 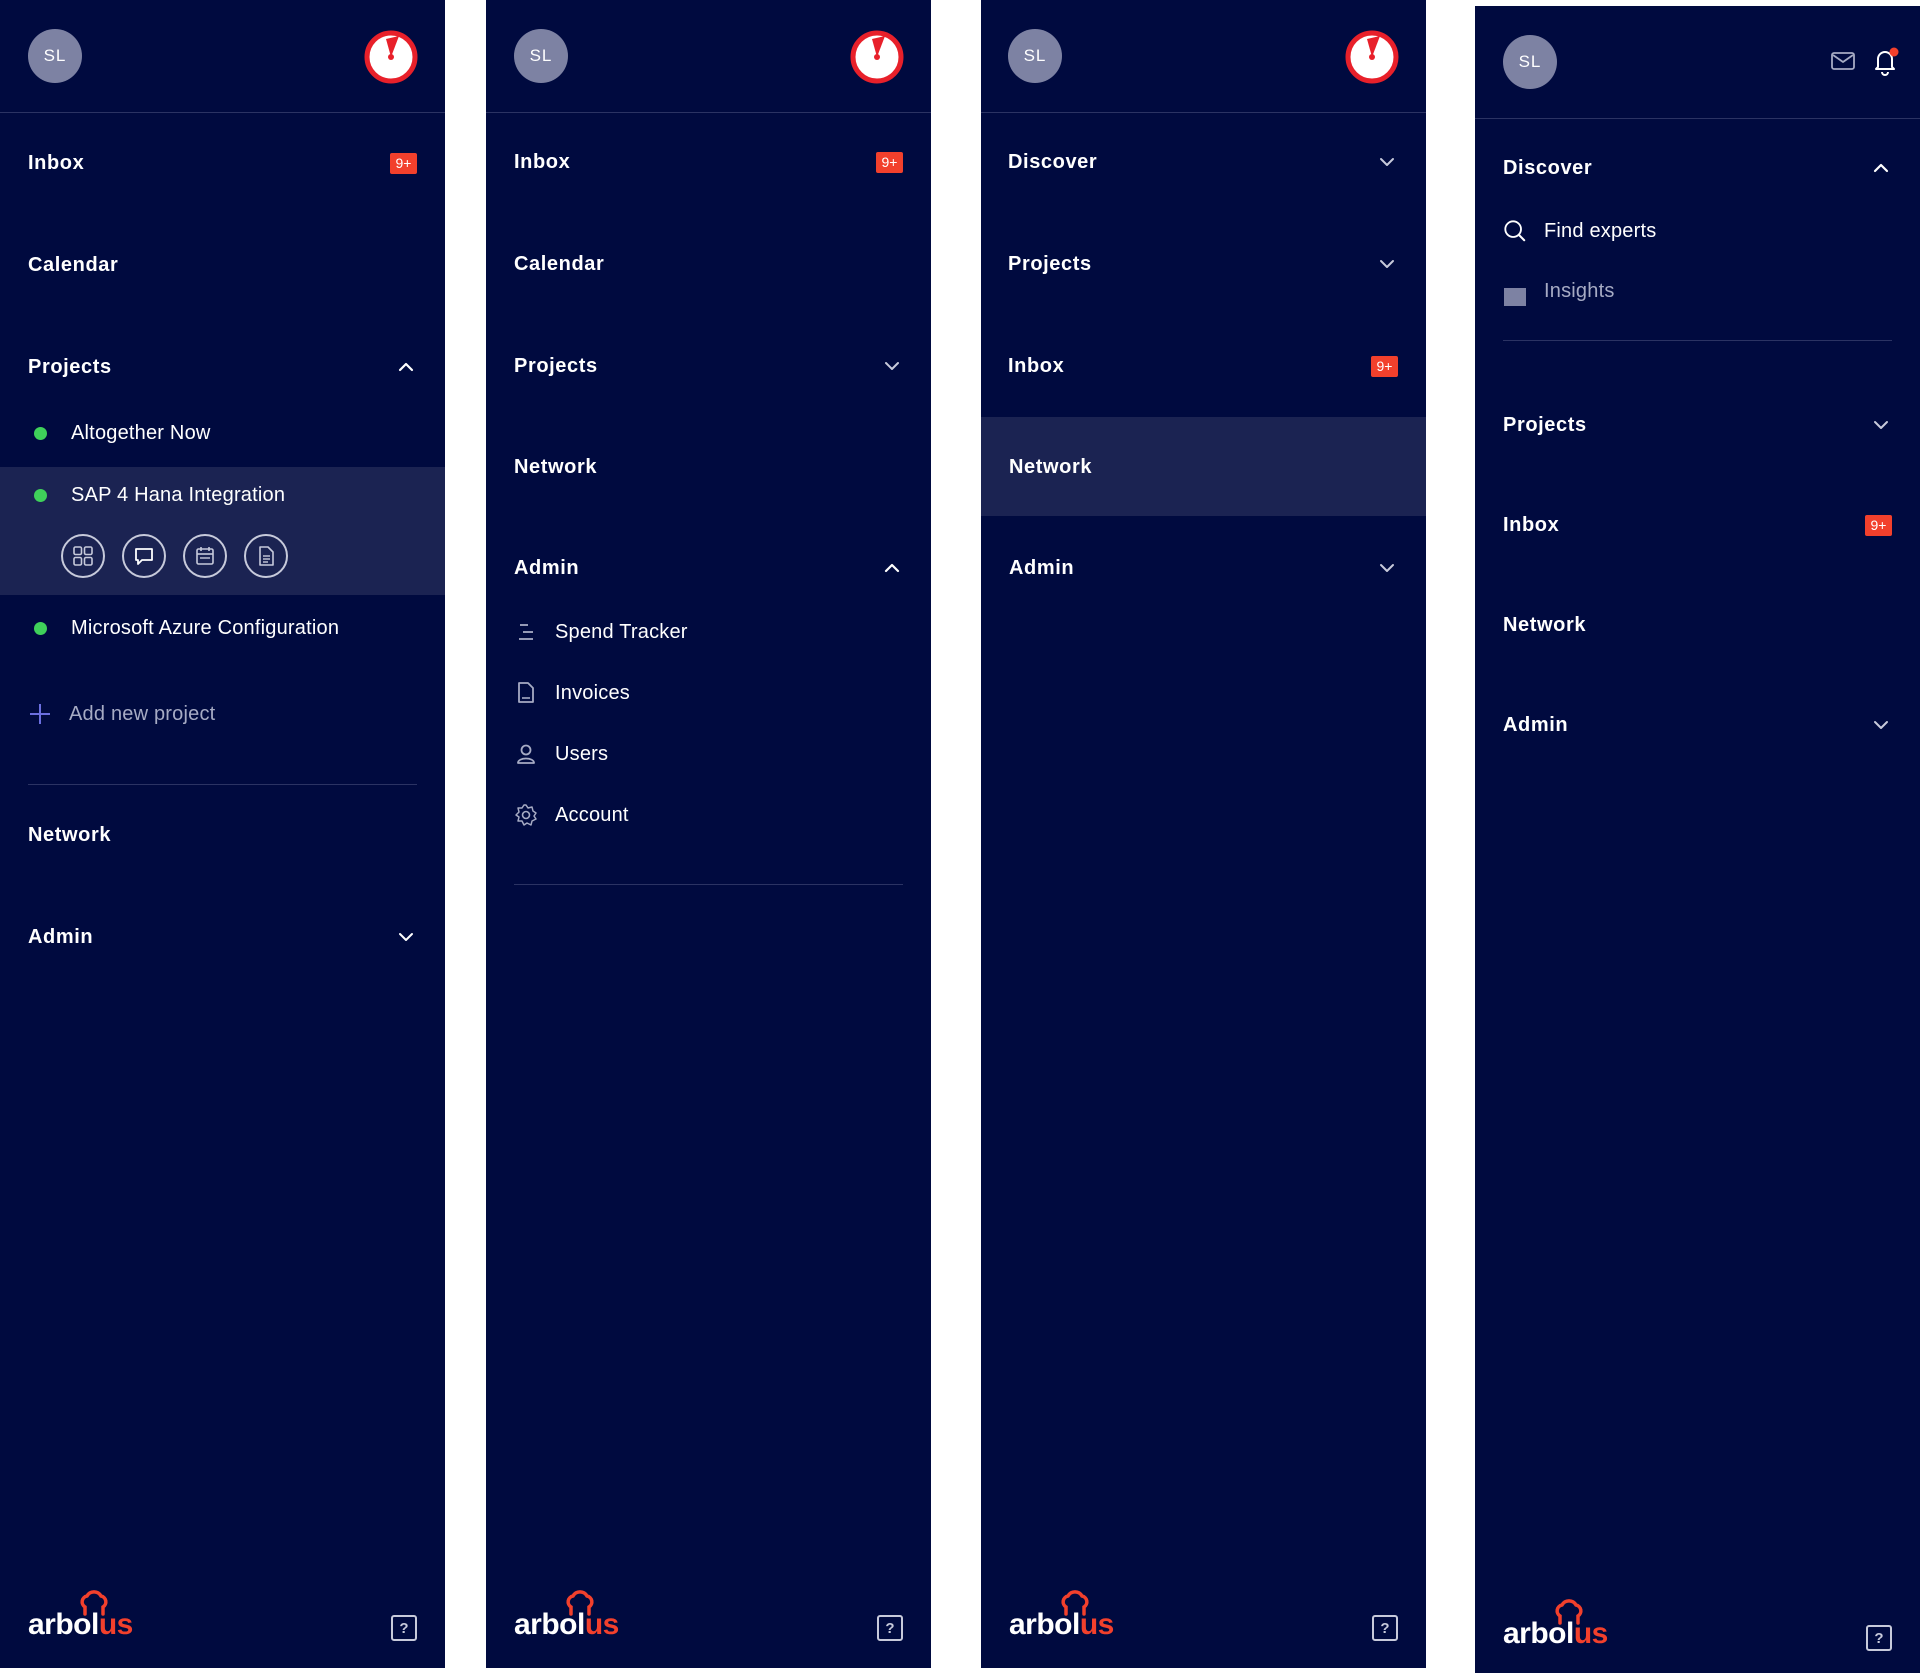 I want to click on admin-item-account: Account, so click(x=571, y=815).